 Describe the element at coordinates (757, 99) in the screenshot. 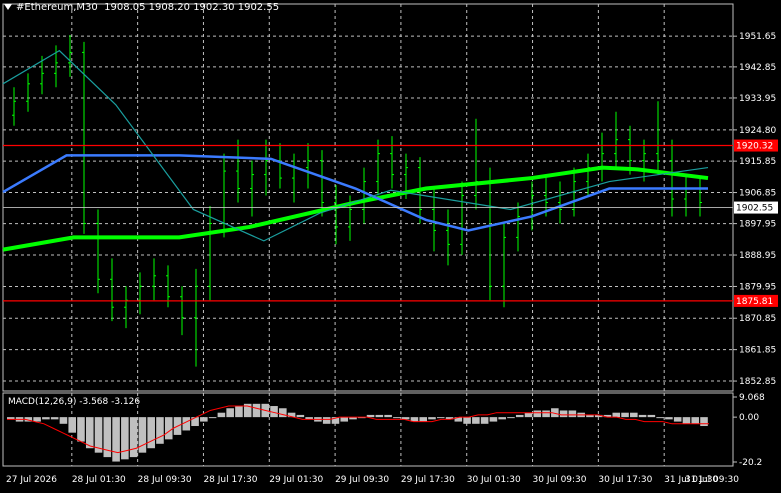

I see `price-tick-label: 1933.95` at that location.